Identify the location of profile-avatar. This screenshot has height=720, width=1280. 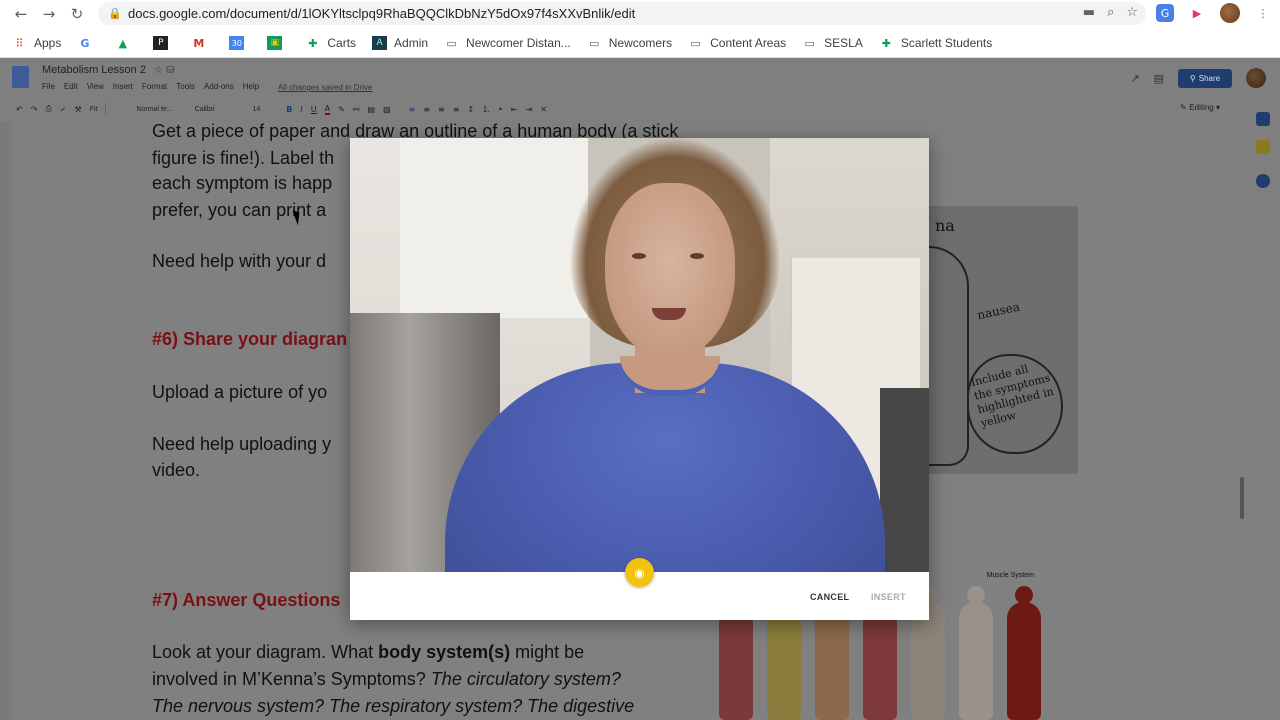
(1230, 13).